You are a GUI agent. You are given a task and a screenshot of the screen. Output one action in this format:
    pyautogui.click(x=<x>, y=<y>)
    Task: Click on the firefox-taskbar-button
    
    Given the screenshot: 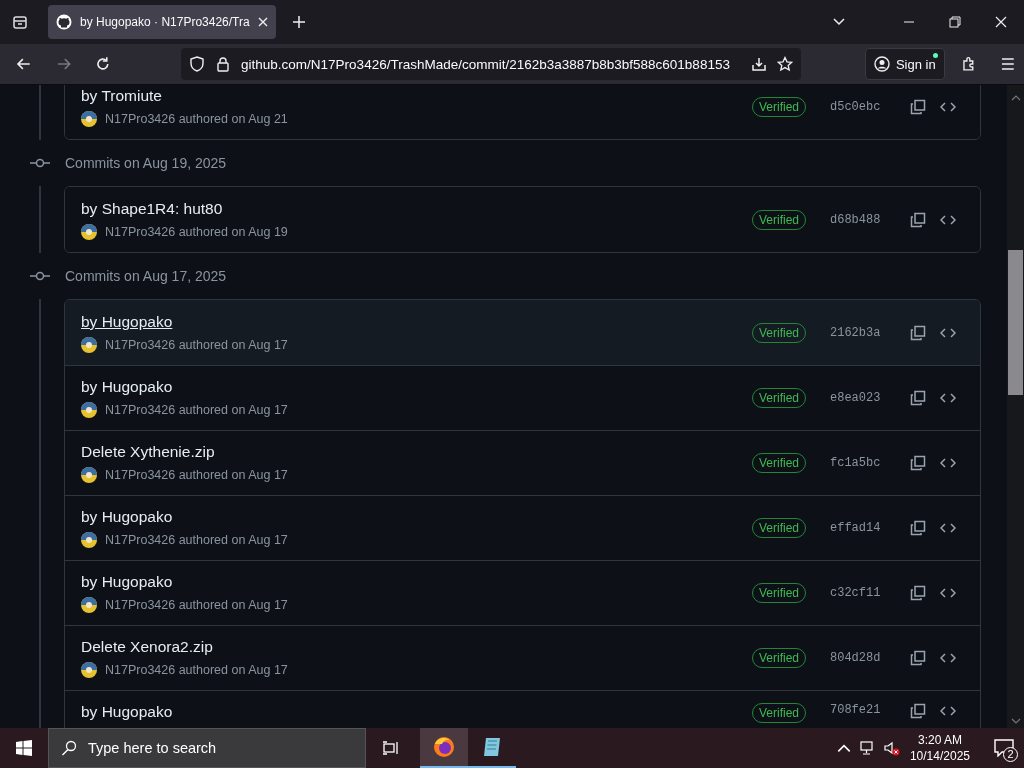 What is the action you would take?
    pyautogui.click(x=444, y=748)
    